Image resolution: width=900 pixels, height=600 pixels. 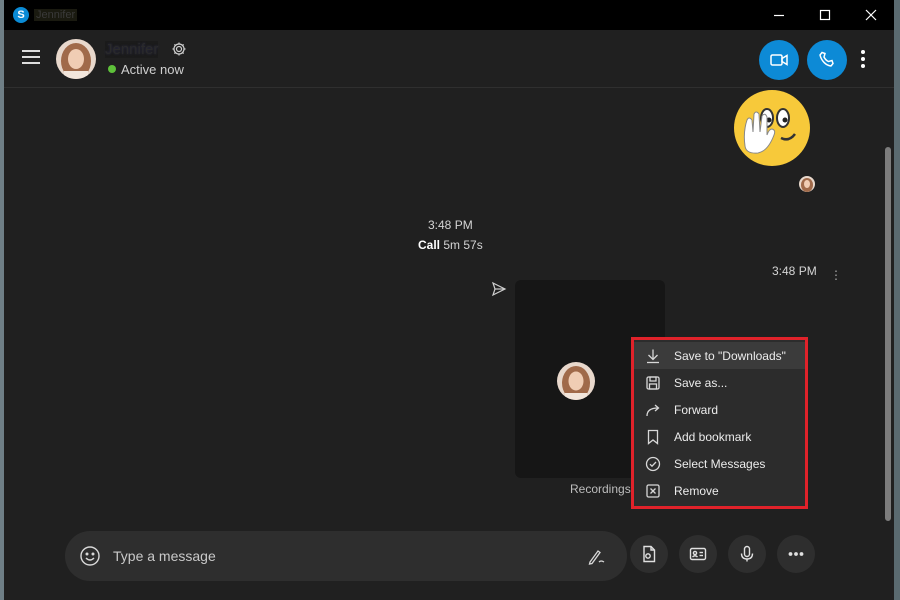 I want to click on phone-icon, so click(x=826, y=59).